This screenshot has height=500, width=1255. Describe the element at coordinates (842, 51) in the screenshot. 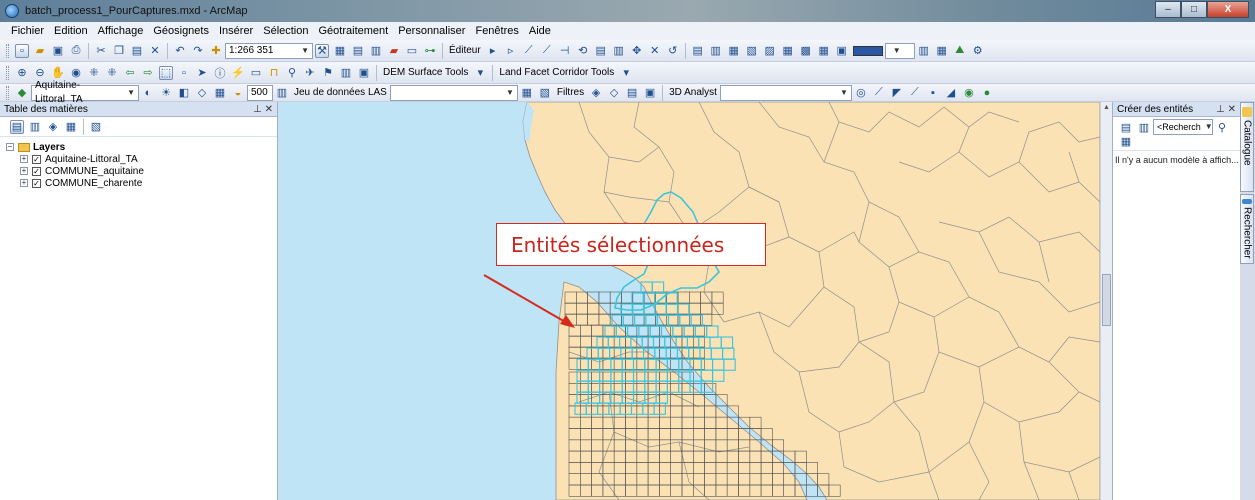

I see `fill-color-icon: ▣` at that location.